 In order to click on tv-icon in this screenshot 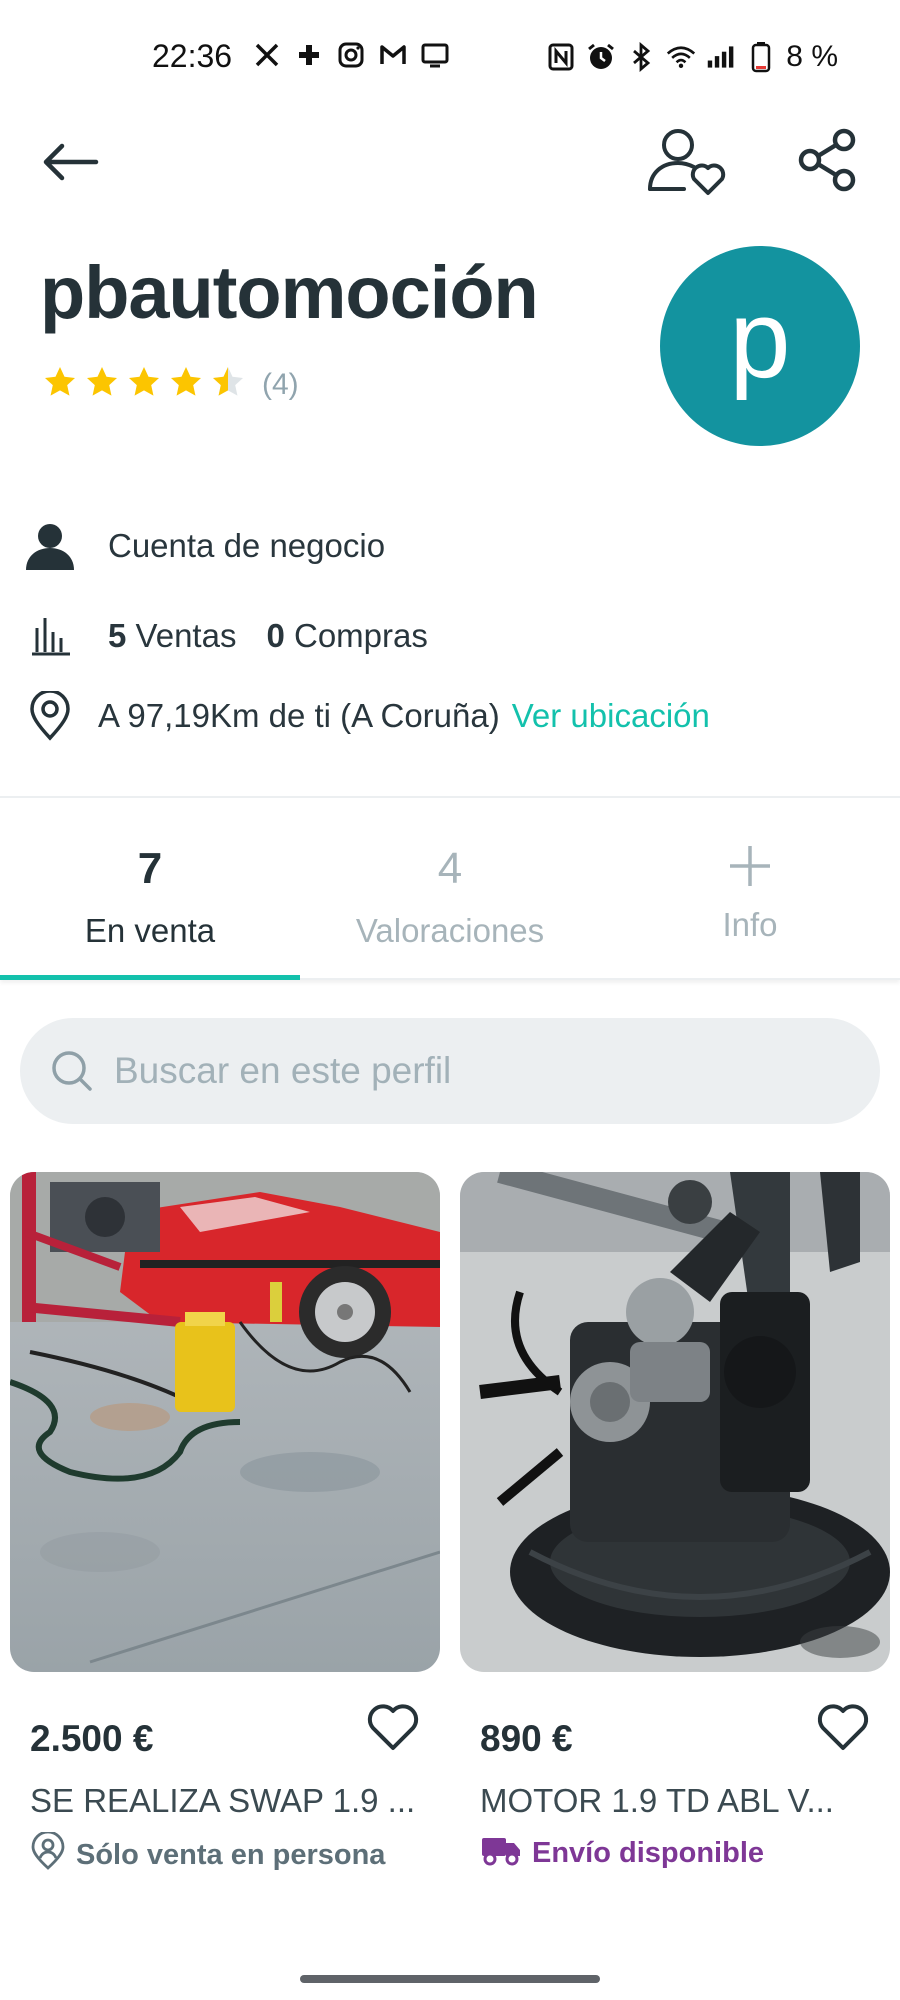, I will do `click(435, 55)`.